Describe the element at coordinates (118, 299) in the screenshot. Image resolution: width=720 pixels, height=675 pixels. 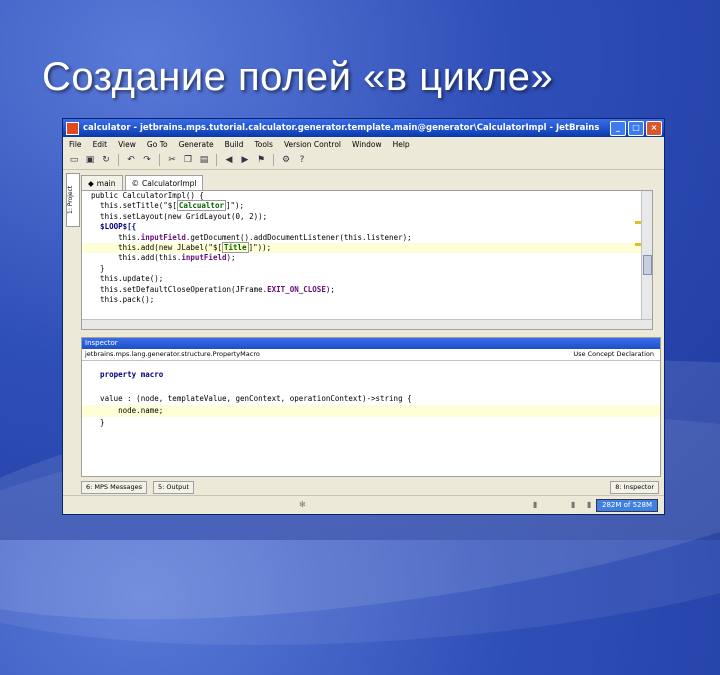
I see `code-text: this.pack();` at that location.